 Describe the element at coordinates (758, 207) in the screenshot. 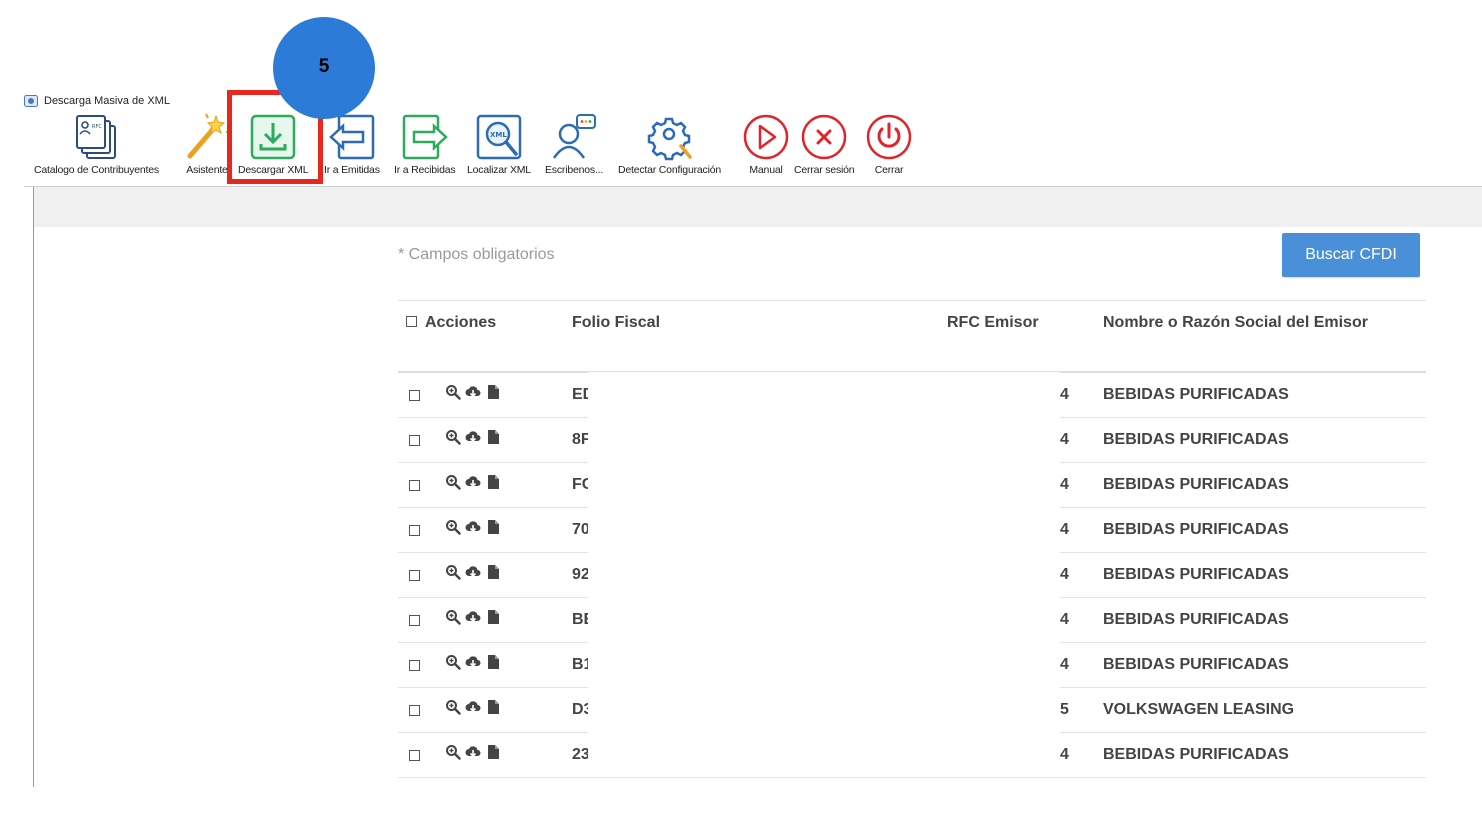

I see `content-header-band` at that location.